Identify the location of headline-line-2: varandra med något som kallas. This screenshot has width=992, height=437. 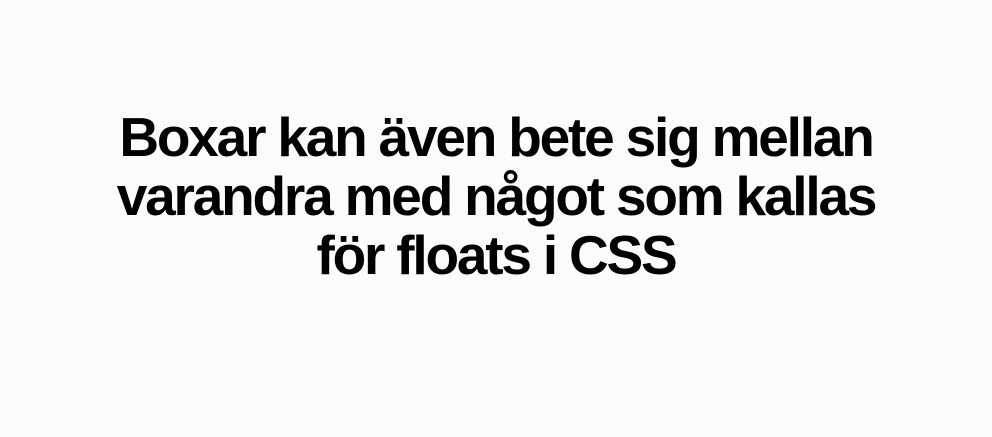
(497, 196).